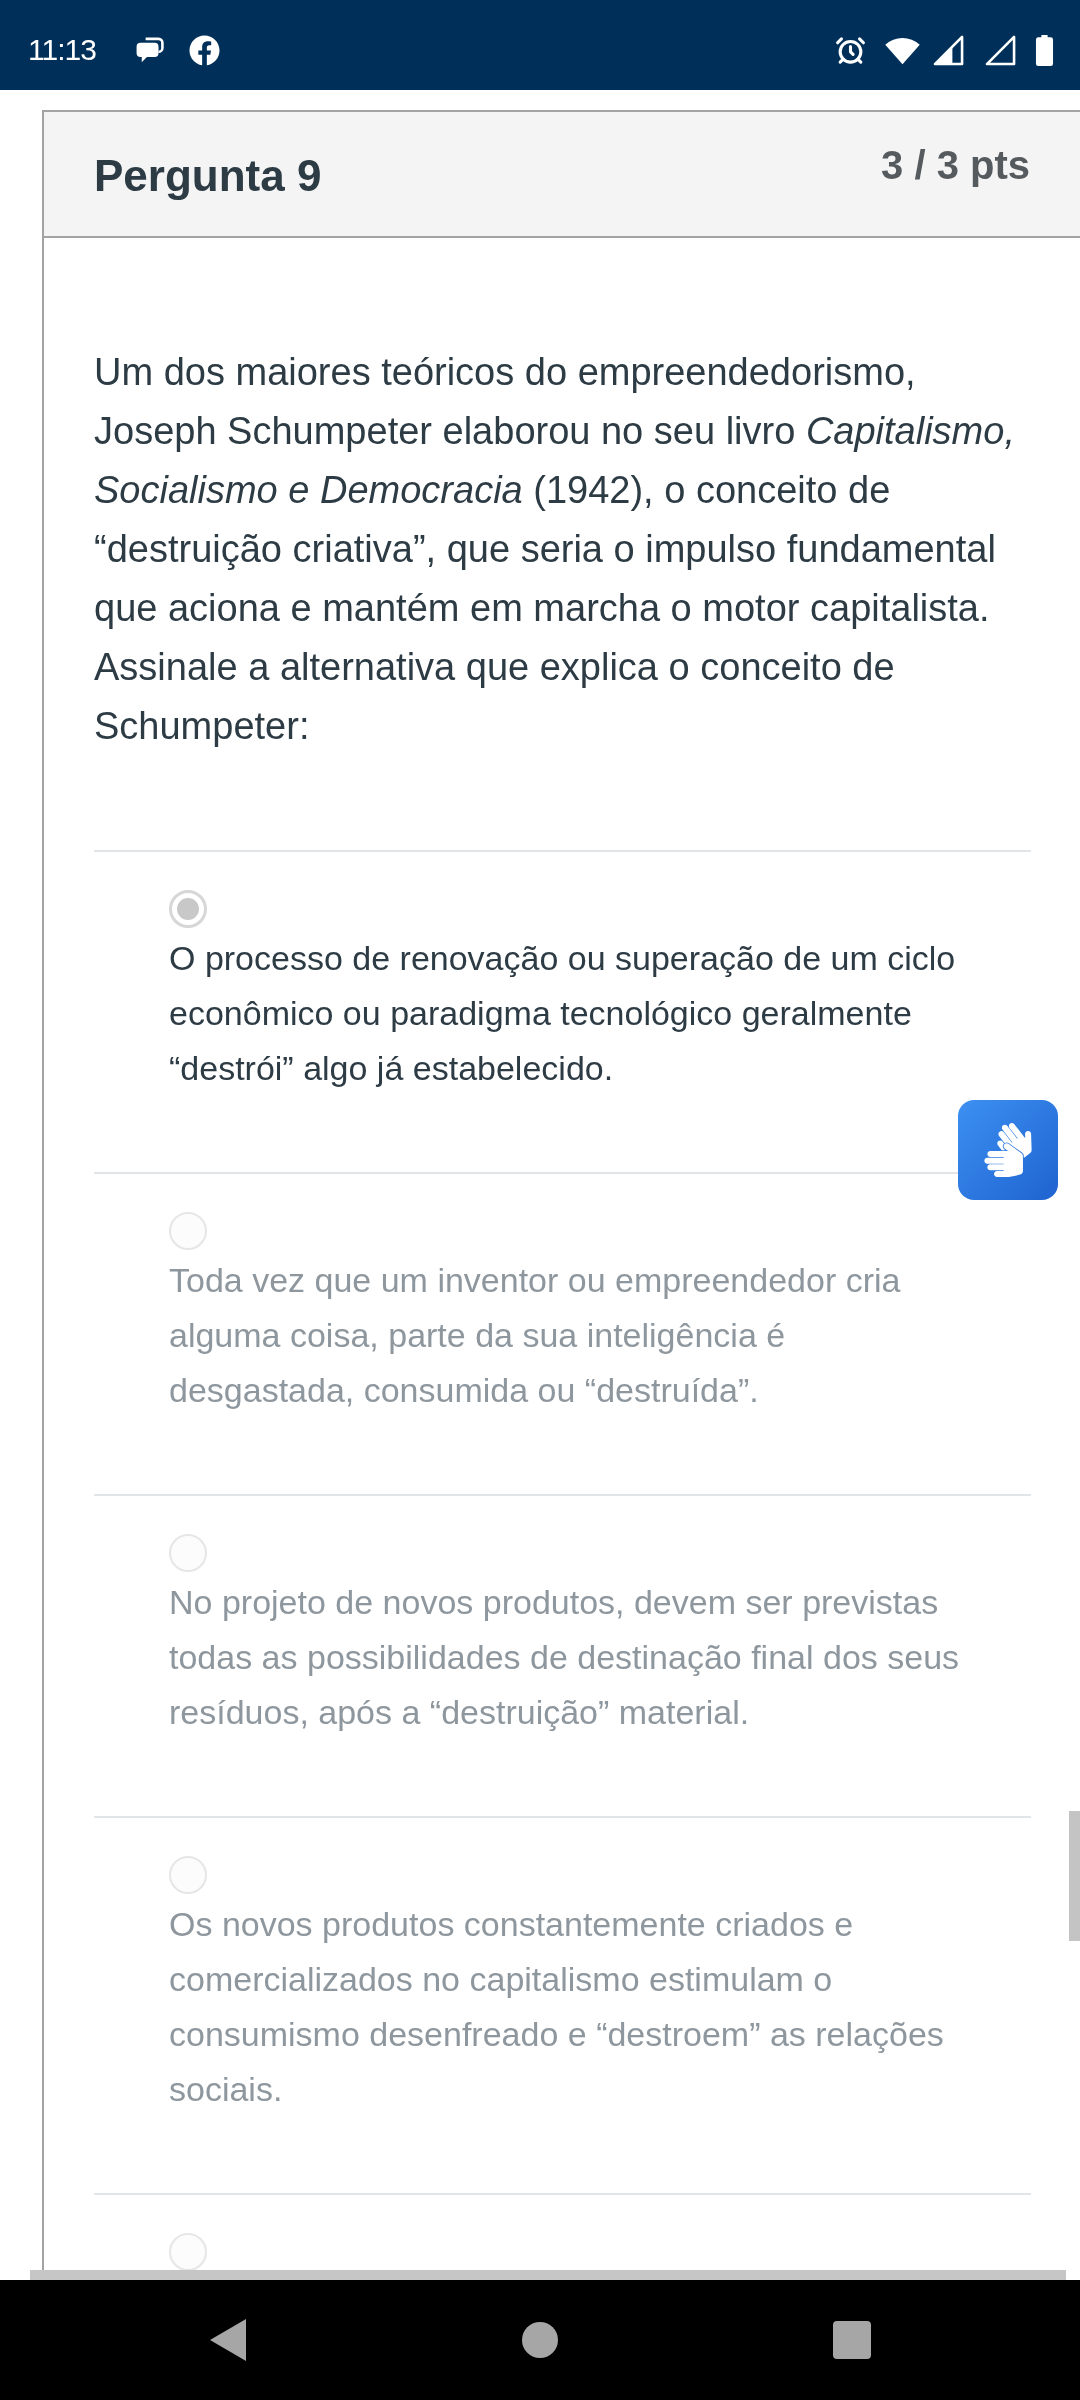 Image resolution: width=1080 pixels, height=2400 pixels. I want to click on hands-icon, so click(1008, 1150).